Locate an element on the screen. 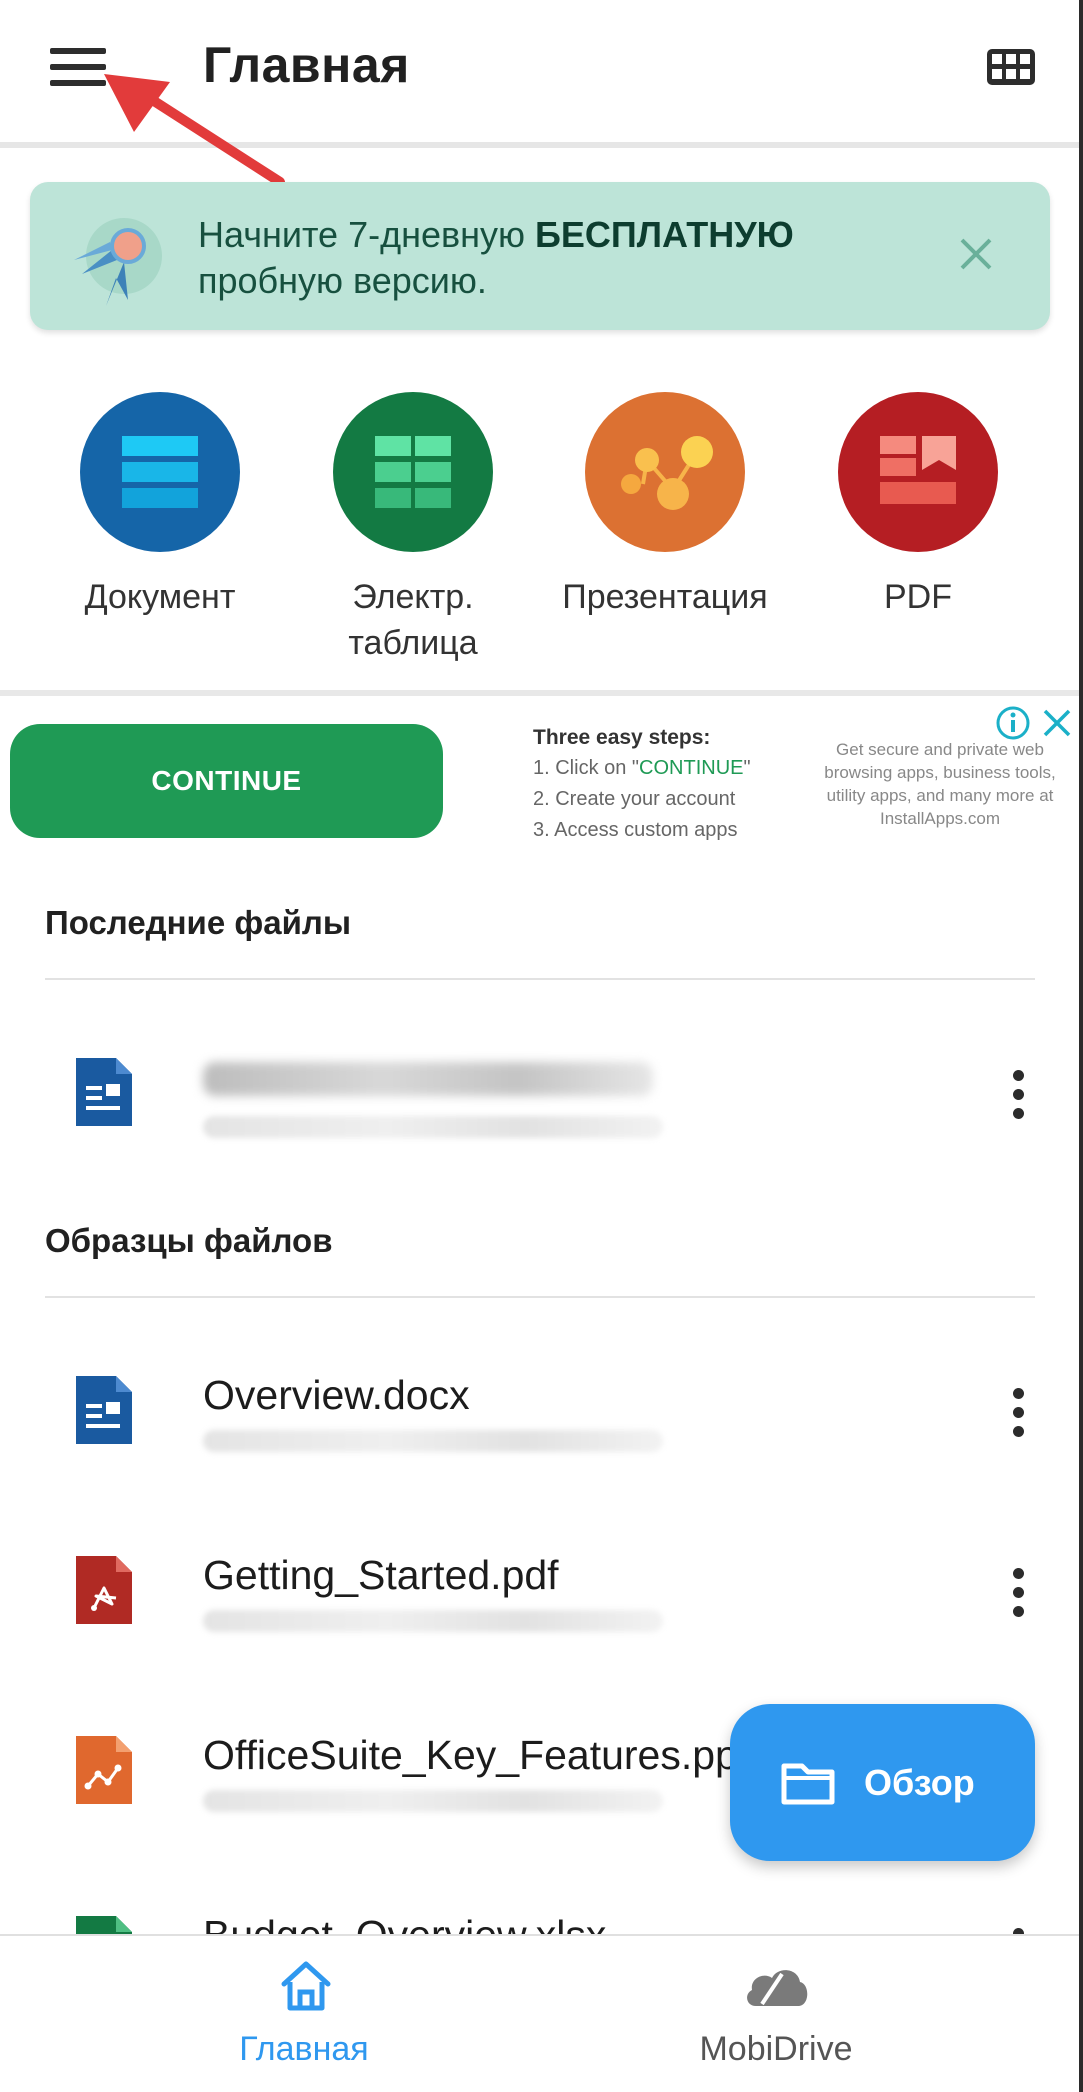  create-pdf-button: PDF is located at coordinates (918, 506).